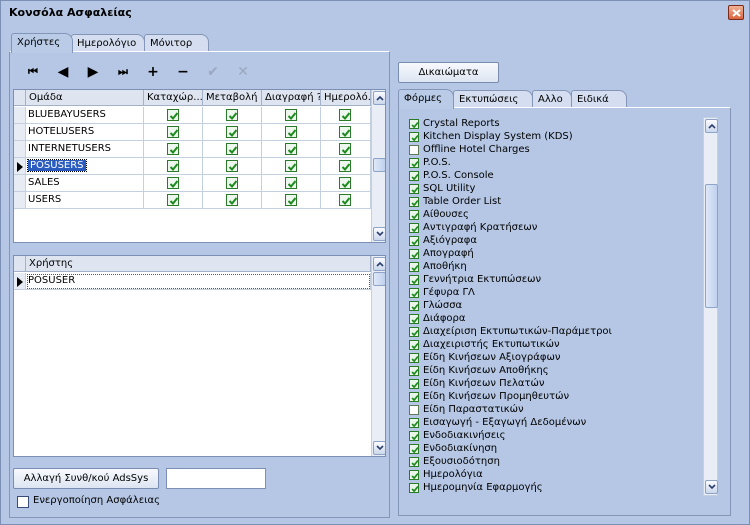 The image size is (750, 525). I want to click on forms-list-scrollbar, so click(710, 306).